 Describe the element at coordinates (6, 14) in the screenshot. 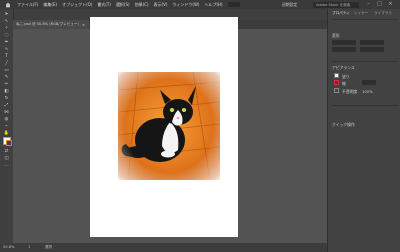

I see `selection-tool-icon: ➤` at that location.